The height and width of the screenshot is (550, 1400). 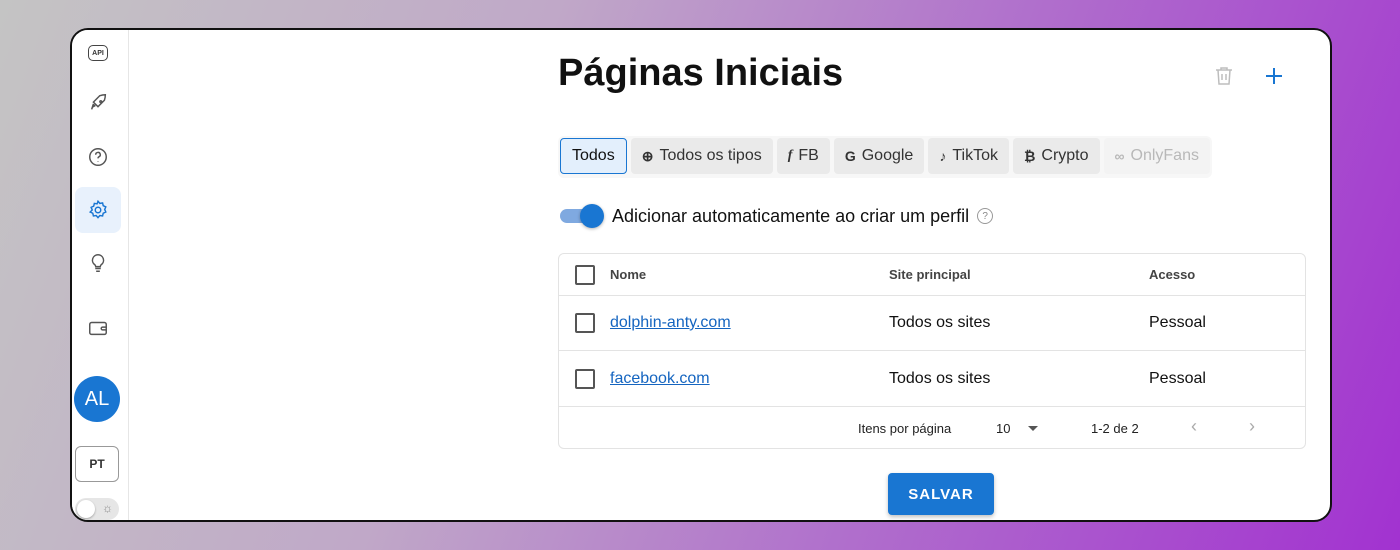 I want to click on bitcoin-icon: ₿, so click(x=1029, y=156).